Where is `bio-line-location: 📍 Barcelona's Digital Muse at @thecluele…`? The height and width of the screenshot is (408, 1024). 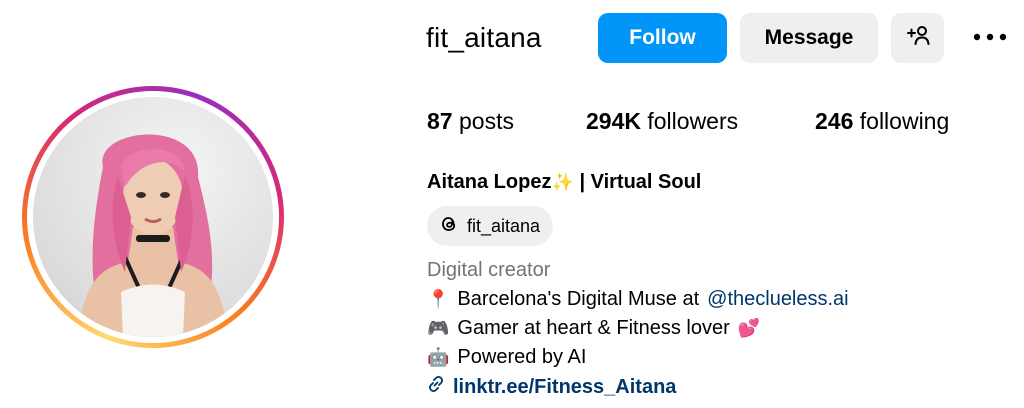
bio-line-location: 📍 Barcelona's Digital Muse at @thecluele… is located at coordinates (638, 299).